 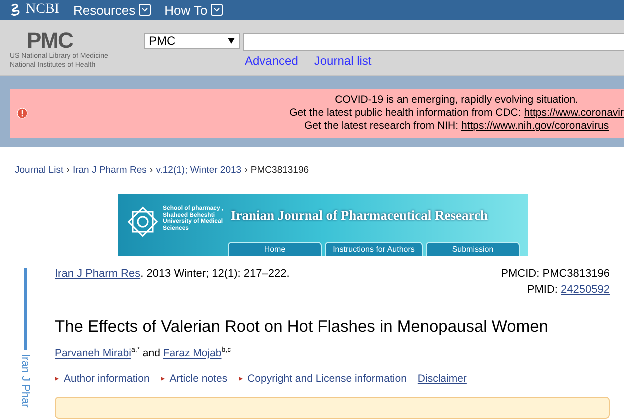 What do you see at coordinates (39, 170) in the screenshot?
I see `breadcrumb-link: Journal List` at bounding box center [39, 170].